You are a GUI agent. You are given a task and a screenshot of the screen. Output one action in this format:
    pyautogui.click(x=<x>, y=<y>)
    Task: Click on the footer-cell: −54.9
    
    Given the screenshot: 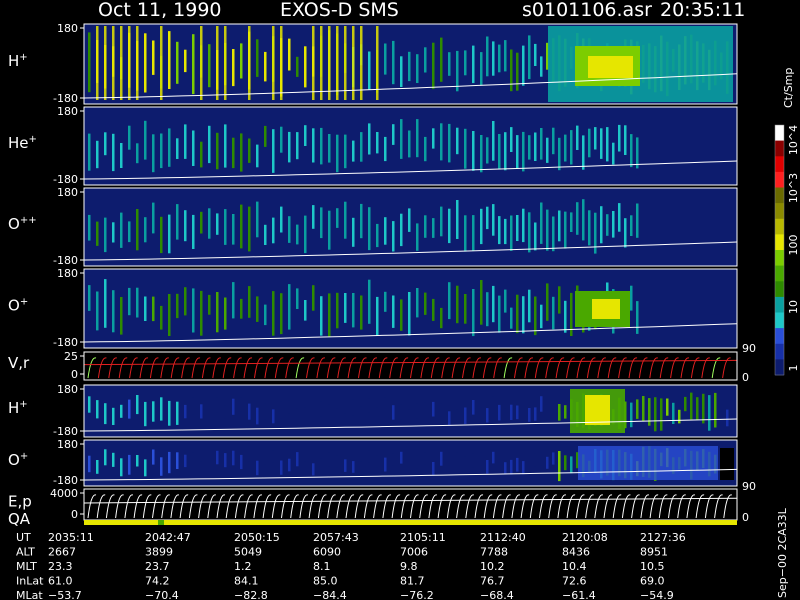 What is the action you would take?
    pyautogui.click(x=657, y=594)
    